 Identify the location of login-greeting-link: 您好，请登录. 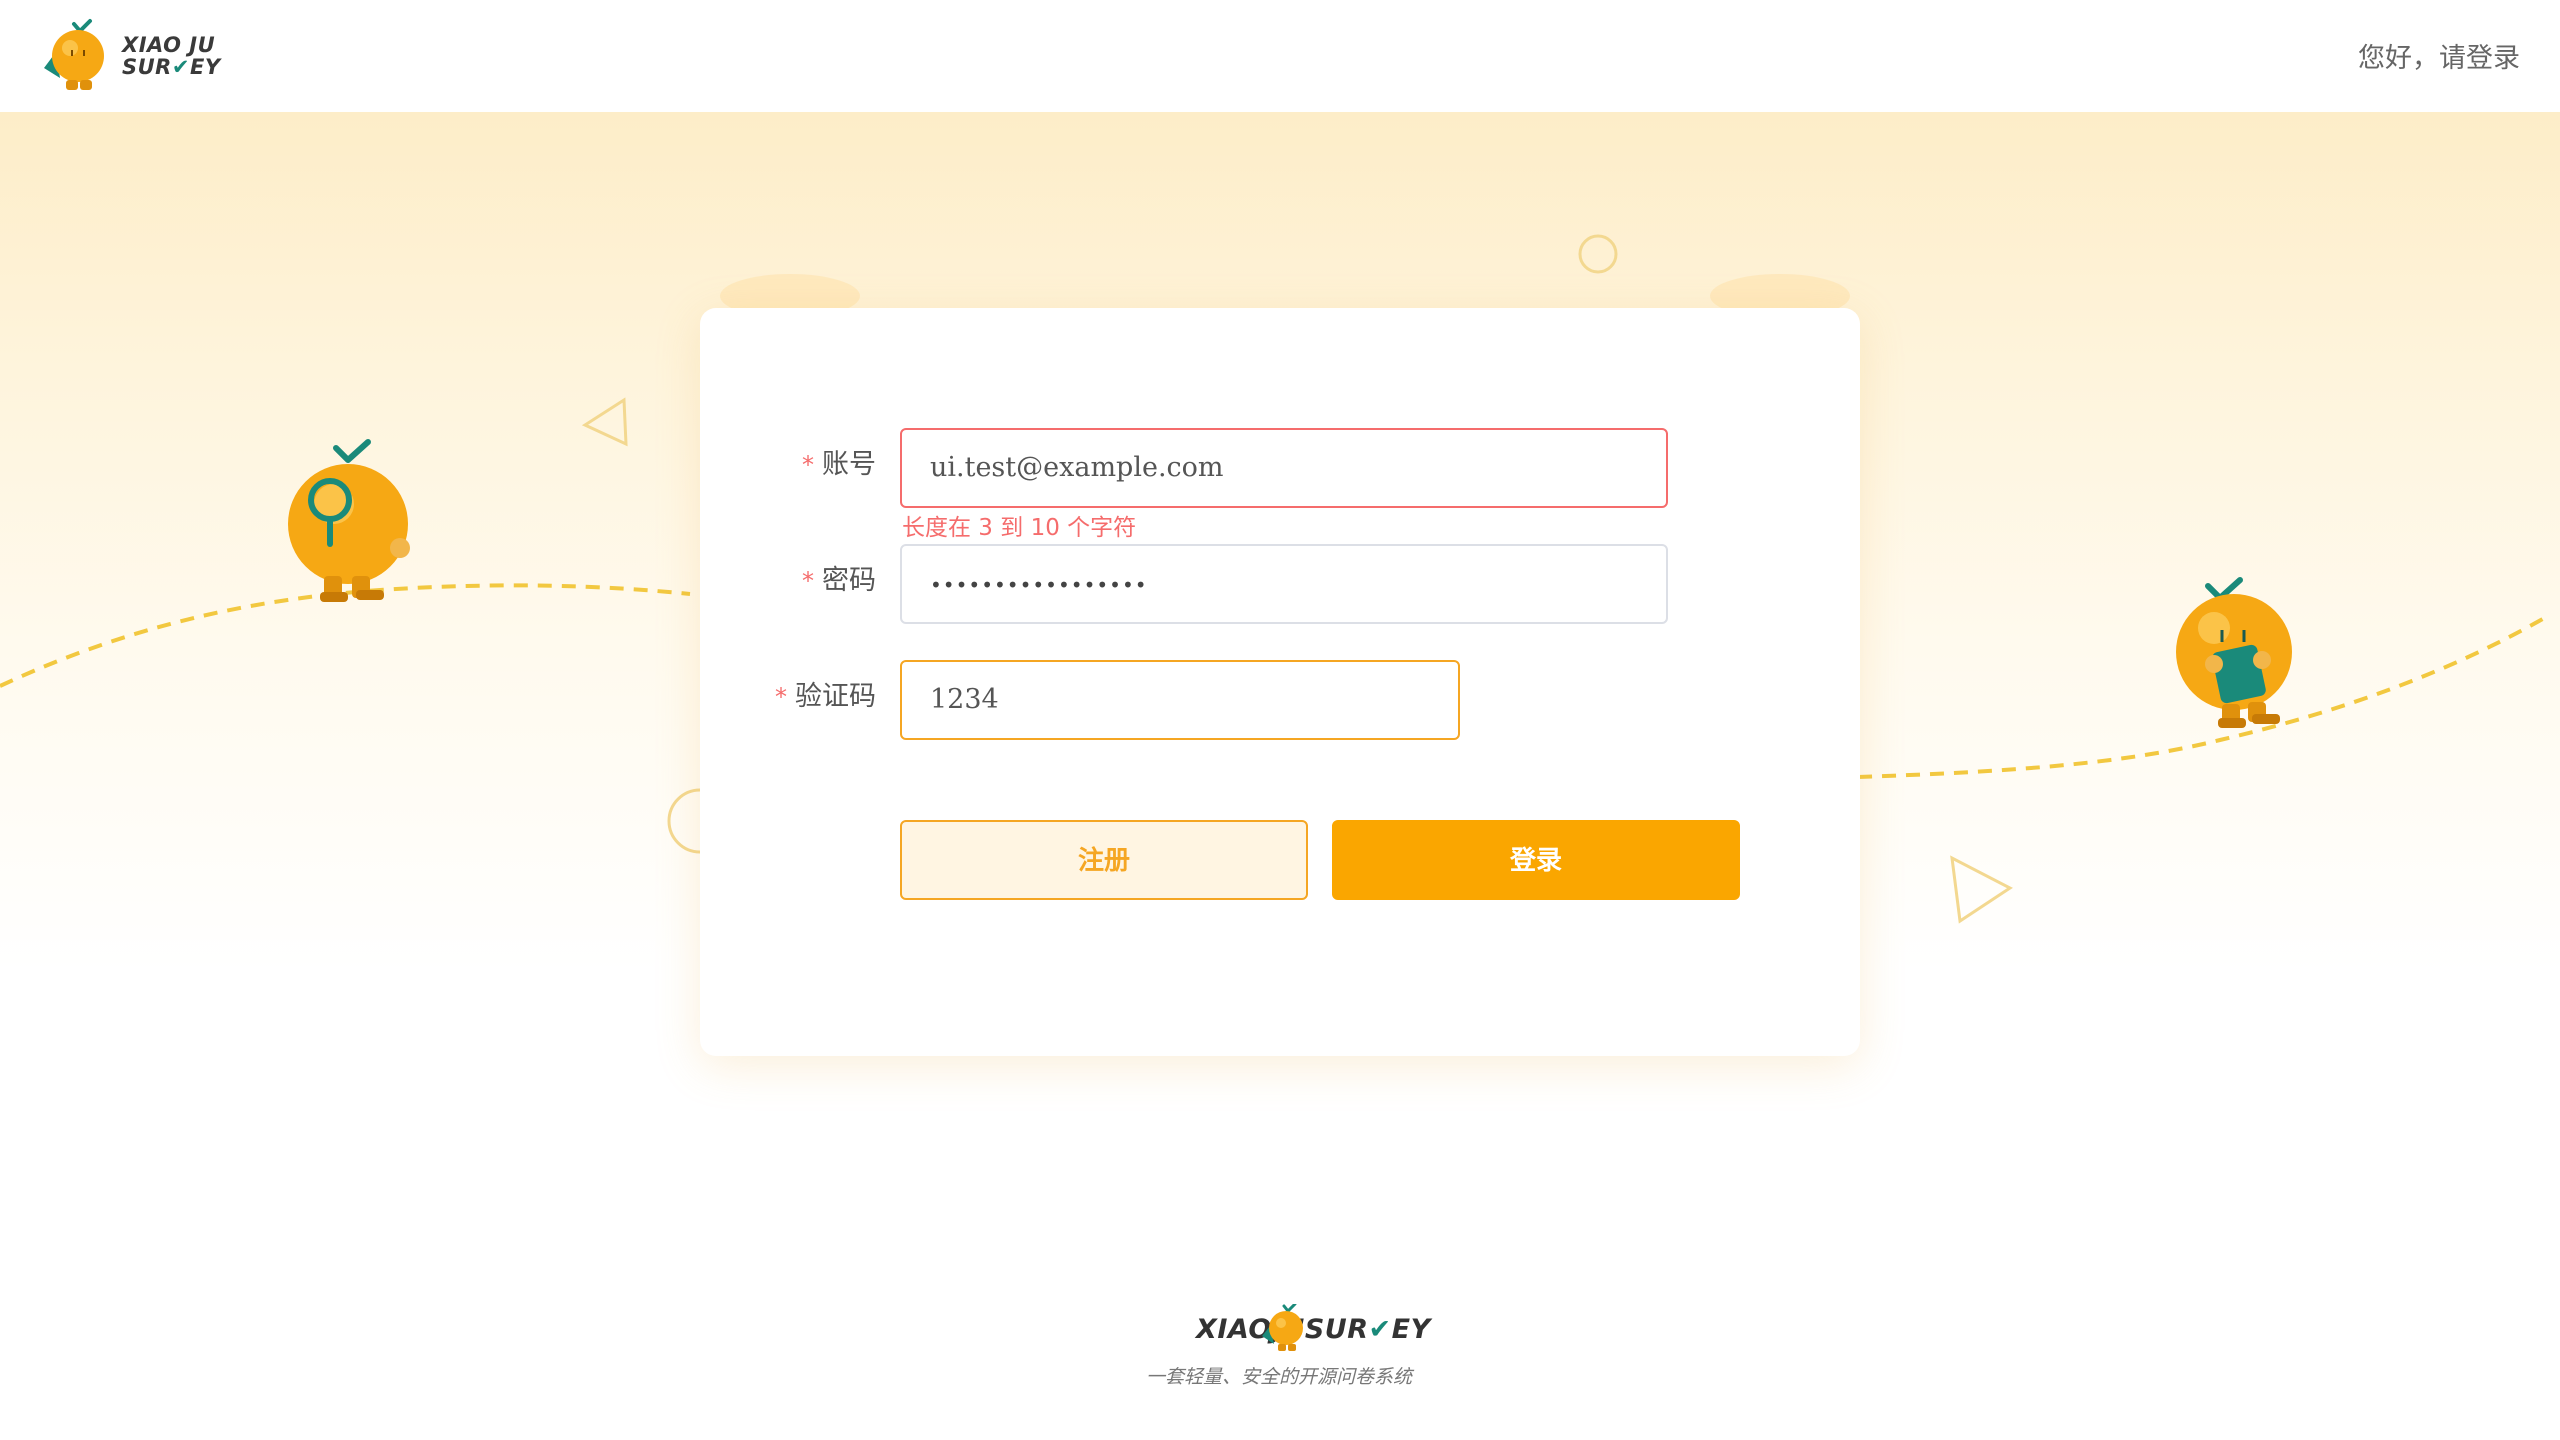
(2439, 55).